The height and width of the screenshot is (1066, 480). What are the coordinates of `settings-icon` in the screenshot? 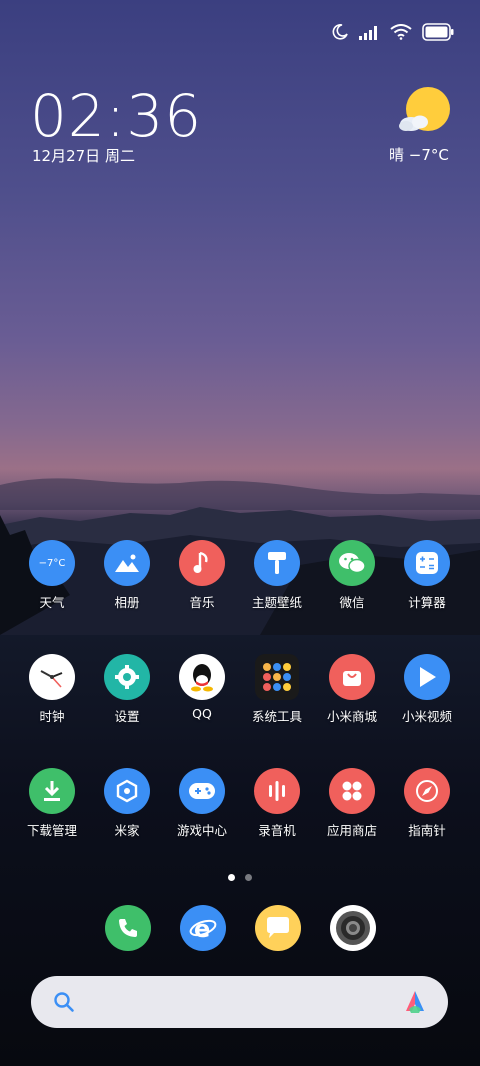 It's located at (127, 677).